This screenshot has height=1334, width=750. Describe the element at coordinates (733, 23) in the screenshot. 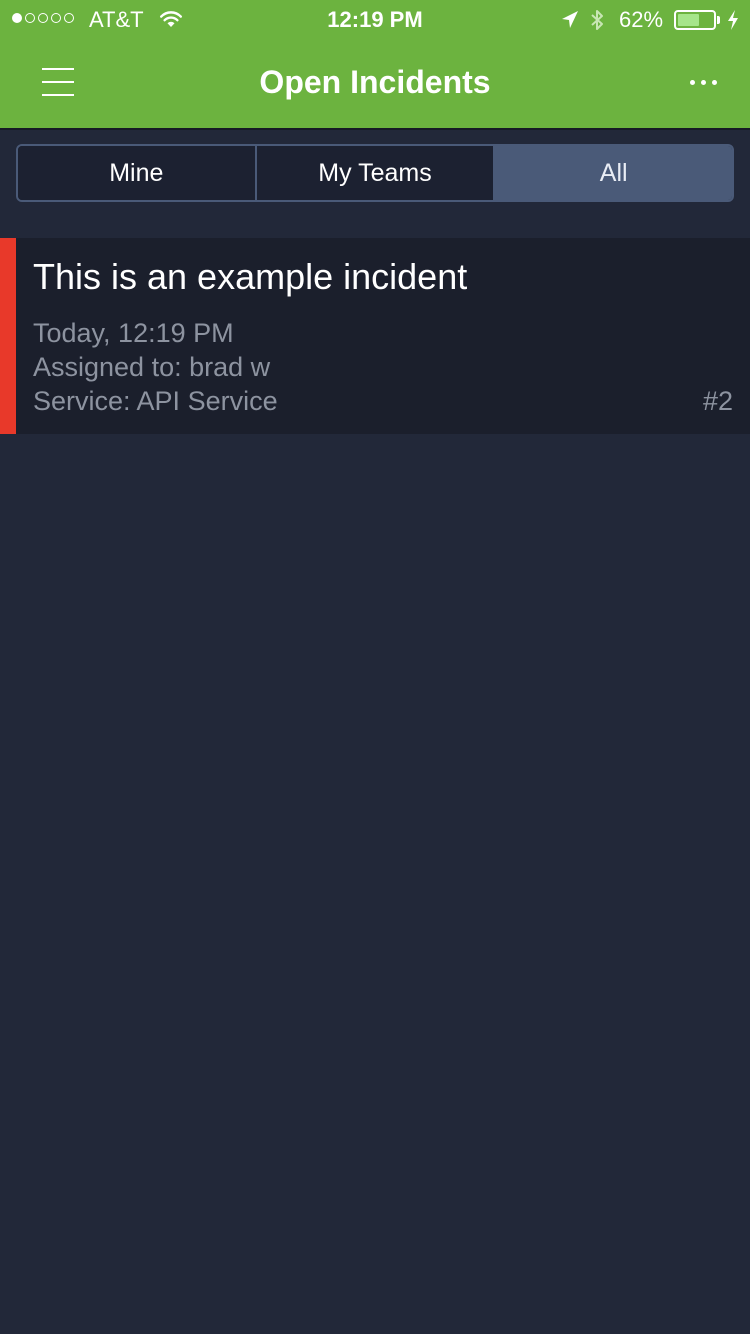

I see `charging-bolt-icon` at that location.